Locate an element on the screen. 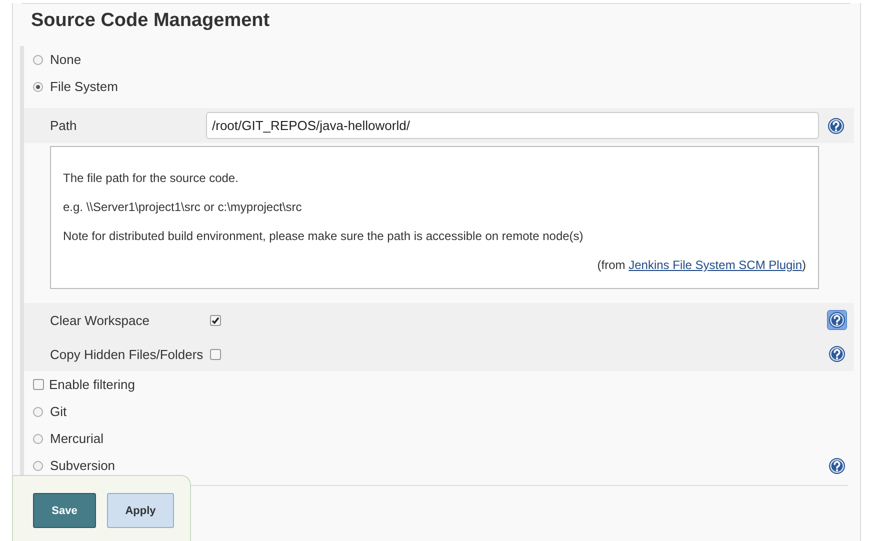  help-source-text: (from Jenkins File System SCM Plugin) is located at coordinates (701, 265).